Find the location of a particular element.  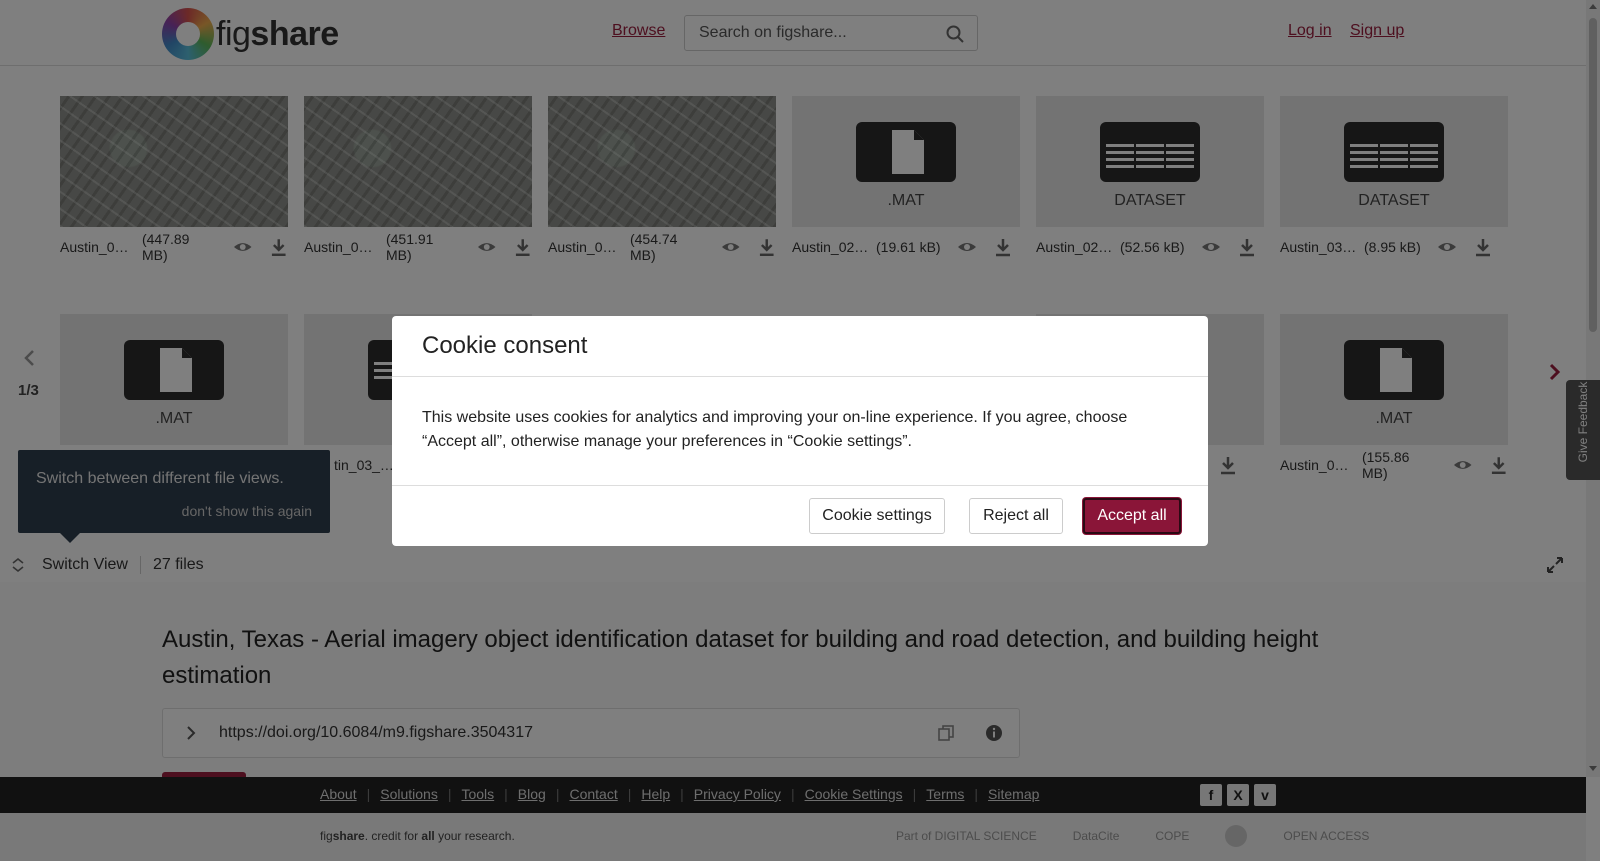

dialog-title: Cookie consent is located at coordinates (505, 345).